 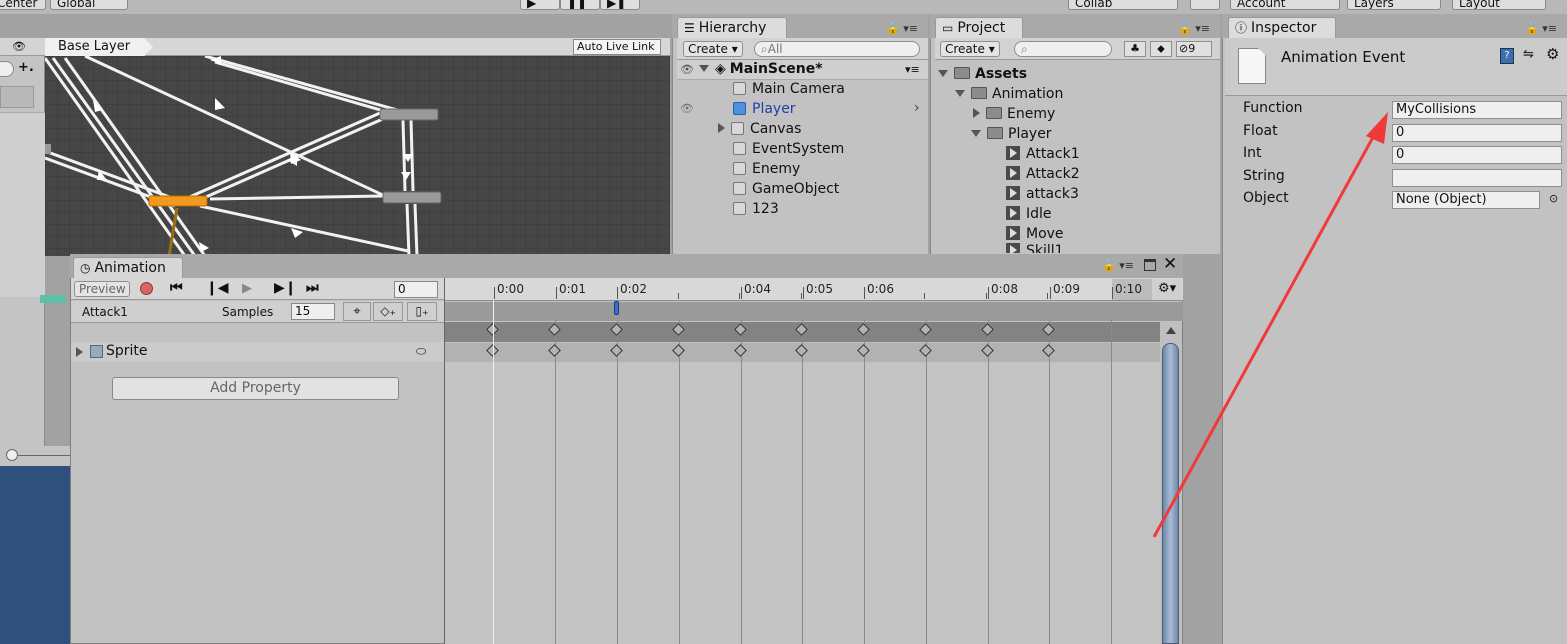 What do you see at coordinates (421, 351) in the screenshot?
I see `property-options-icon: ⬭` at bounding box center [421, 351].